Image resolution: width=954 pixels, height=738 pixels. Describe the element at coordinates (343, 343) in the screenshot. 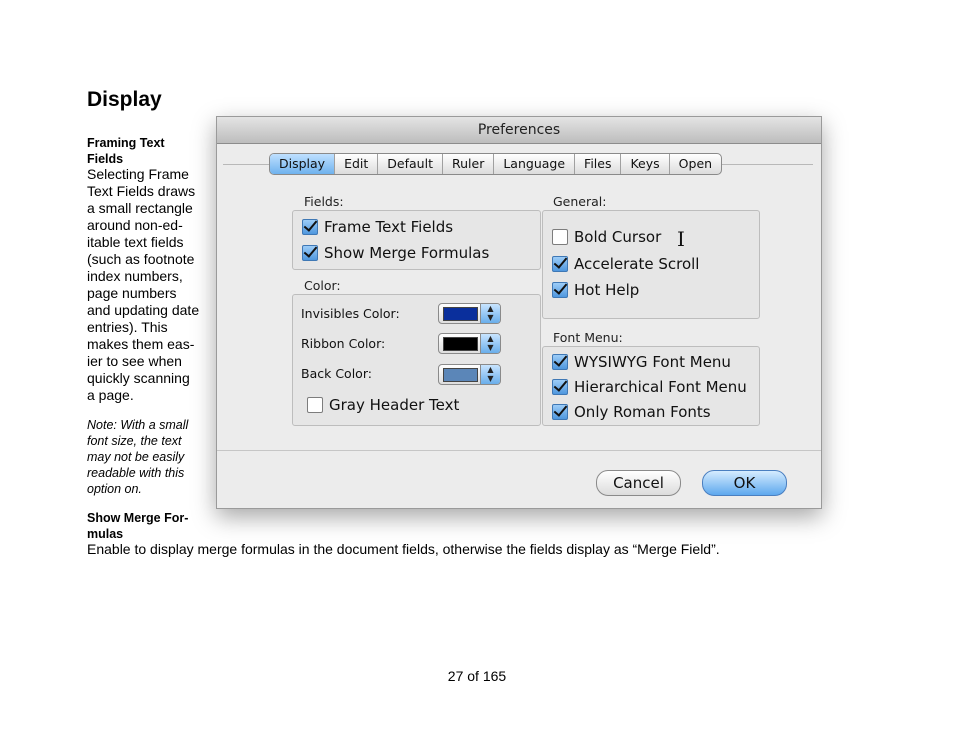

I see `color-row-label: Ribbon Color:` at that location.